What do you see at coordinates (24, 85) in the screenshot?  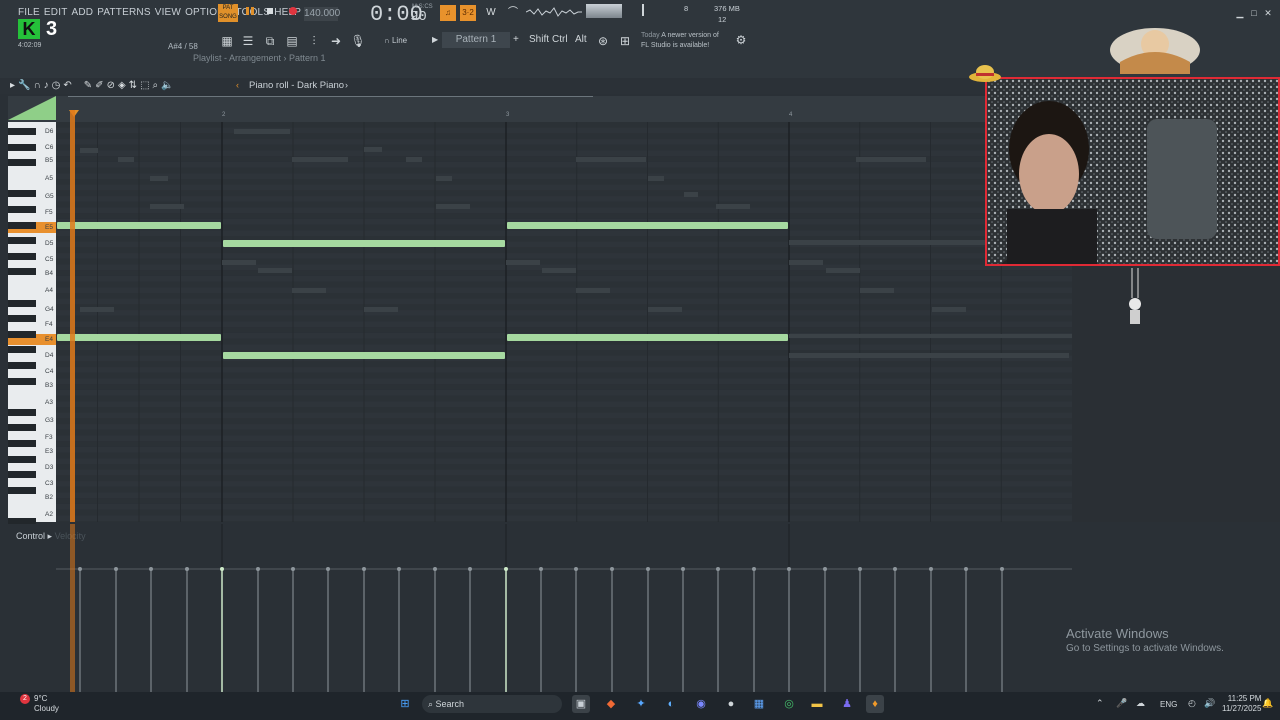 I see `wrench-icon: 🔧` at bounding box center [24, 85].